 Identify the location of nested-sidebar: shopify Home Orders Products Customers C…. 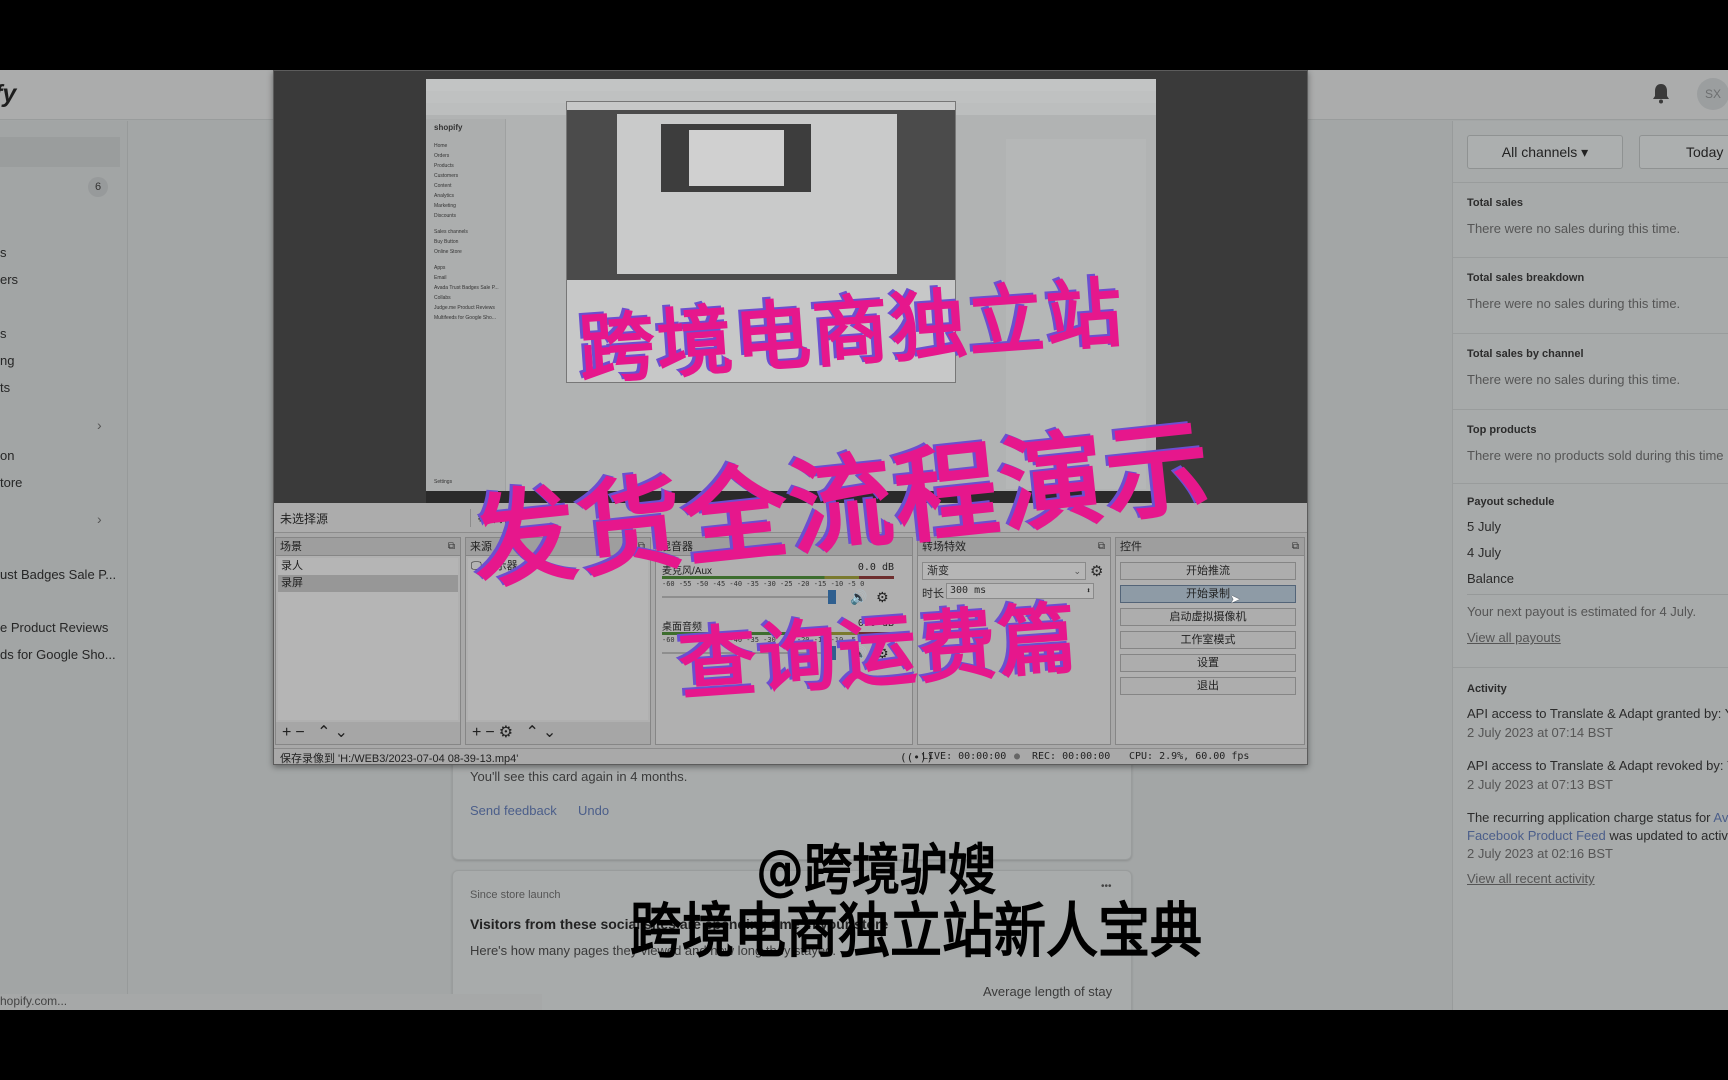
(466, 305).